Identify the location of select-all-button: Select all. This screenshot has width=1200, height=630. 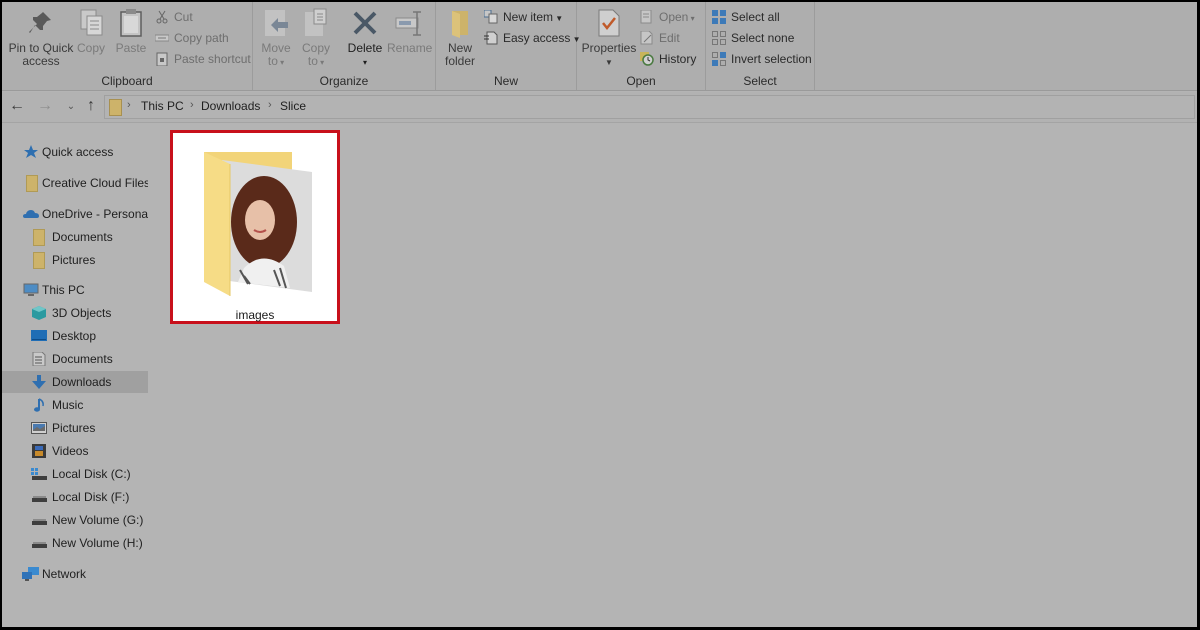
(746, 17).